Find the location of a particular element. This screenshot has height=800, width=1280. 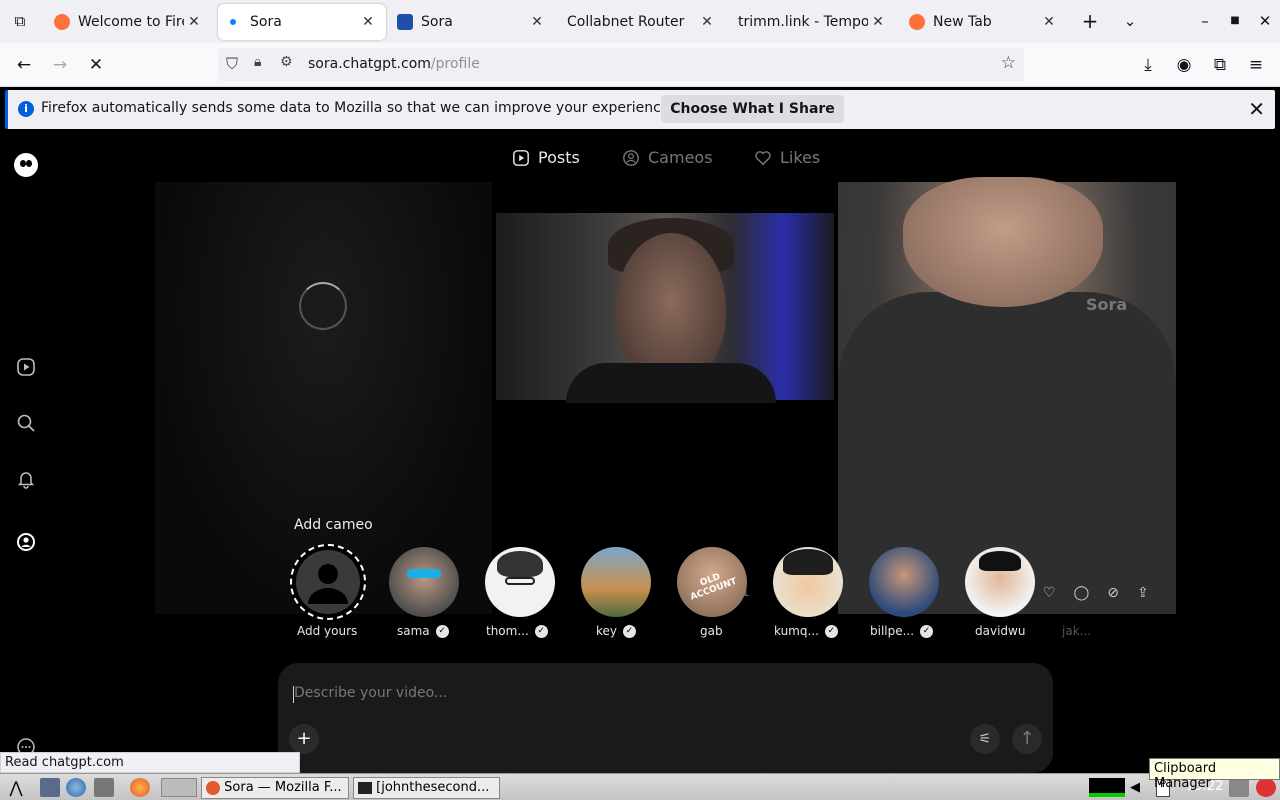

browser-tab-newtab: New Tab ✕ is located at coordinates (984, 22).